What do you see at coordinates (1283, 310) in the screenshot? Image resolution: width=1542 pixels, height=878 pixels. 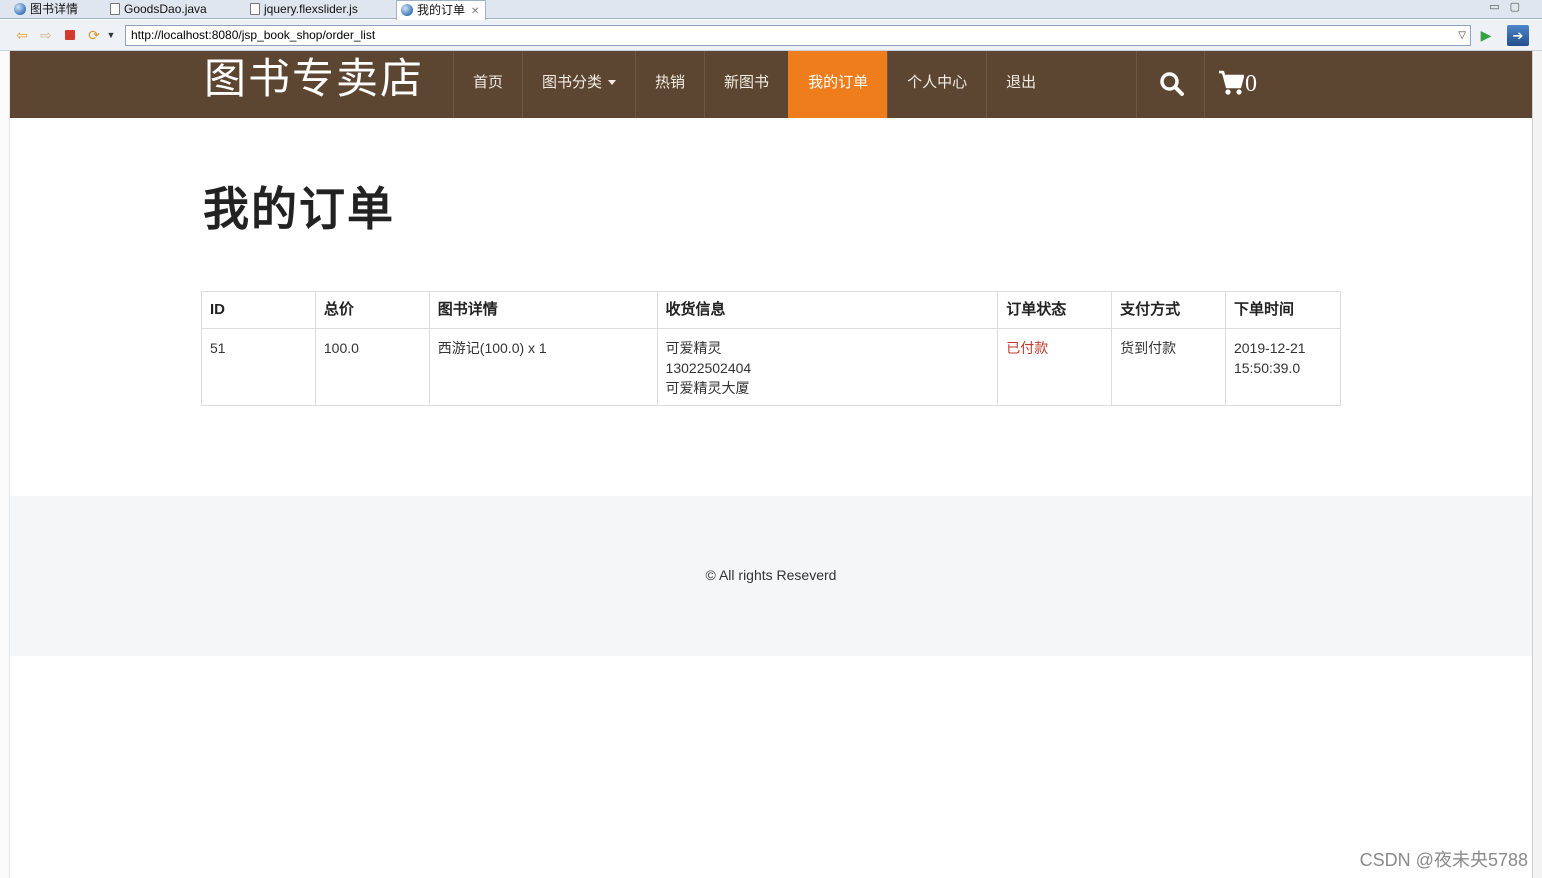 I see `header-order-time: 下单时间` at bounding box center [1283, 310].